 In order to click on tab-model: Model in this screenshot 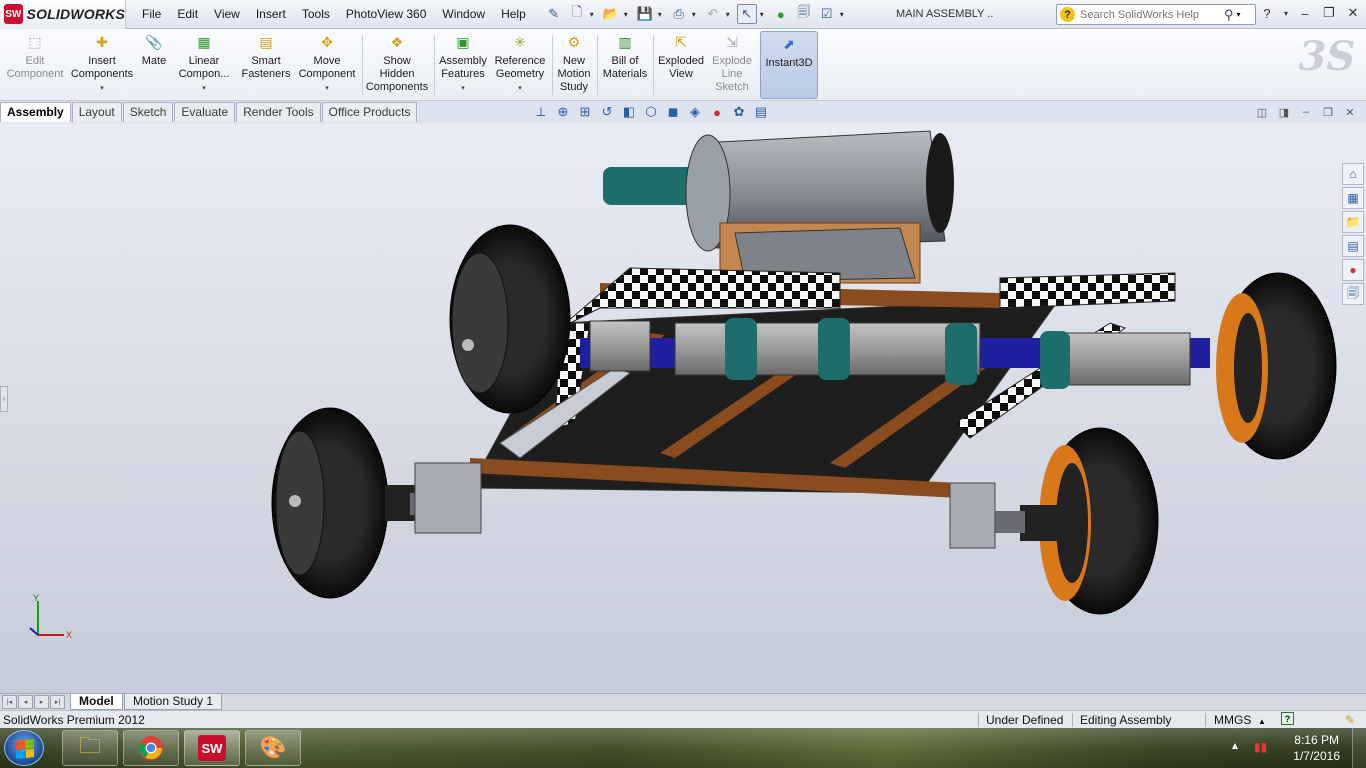, I will do `click(96, 702)`.